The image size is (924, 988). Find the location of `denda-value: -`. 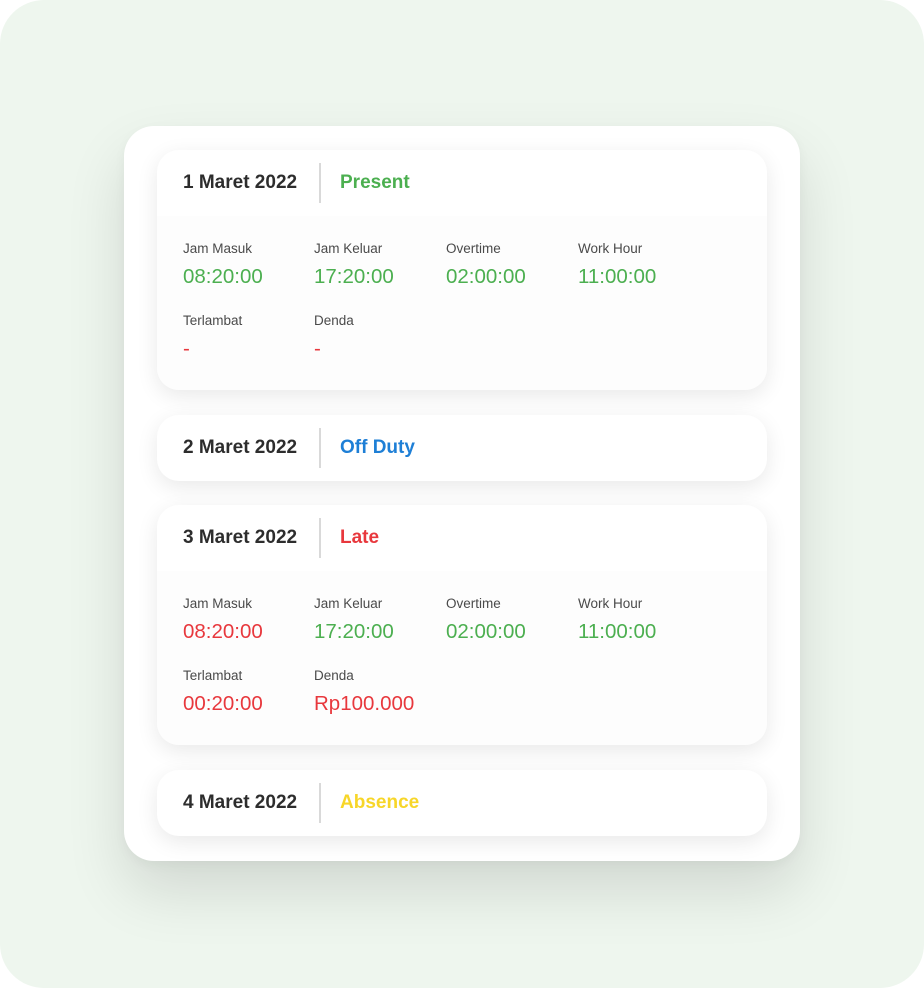

denda-value: - is located at coordinates (317, 348).